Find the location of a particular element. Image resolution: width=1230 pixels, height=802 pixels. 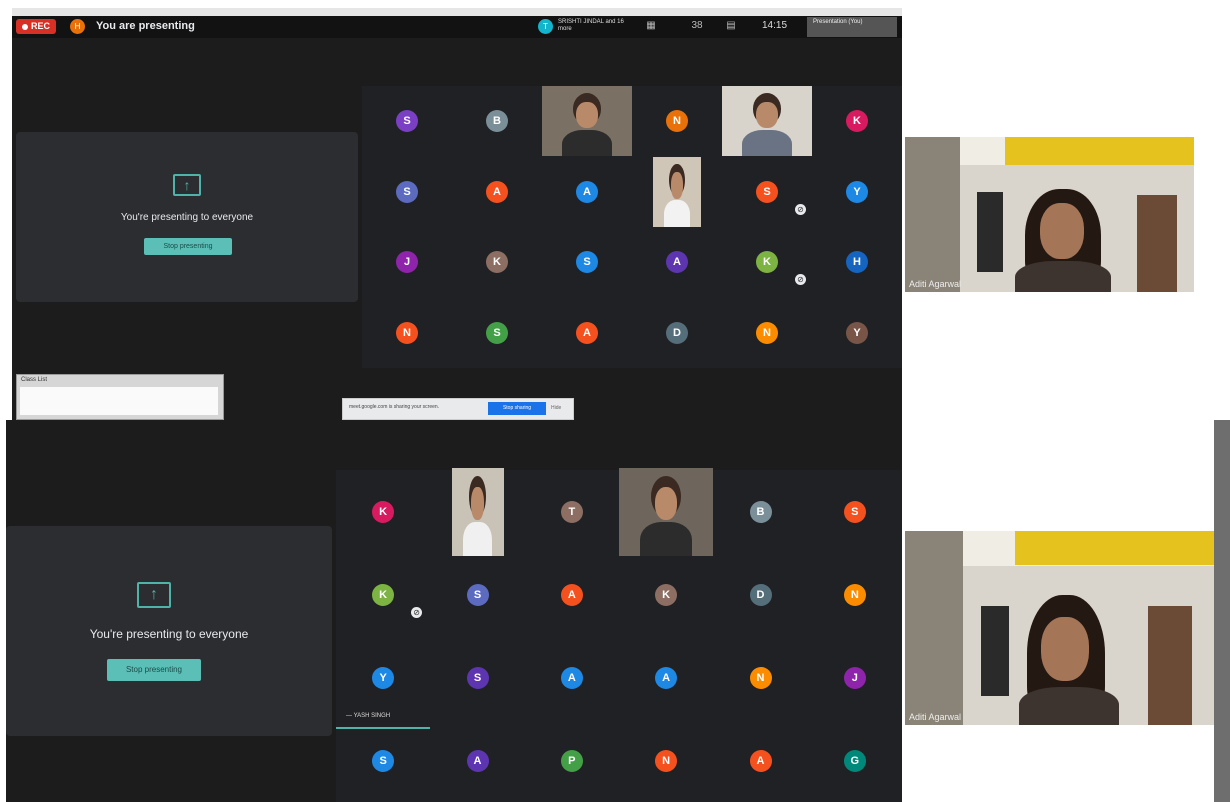

stop-sharing-button: Stop sharing is located at coordinates (517, 408).